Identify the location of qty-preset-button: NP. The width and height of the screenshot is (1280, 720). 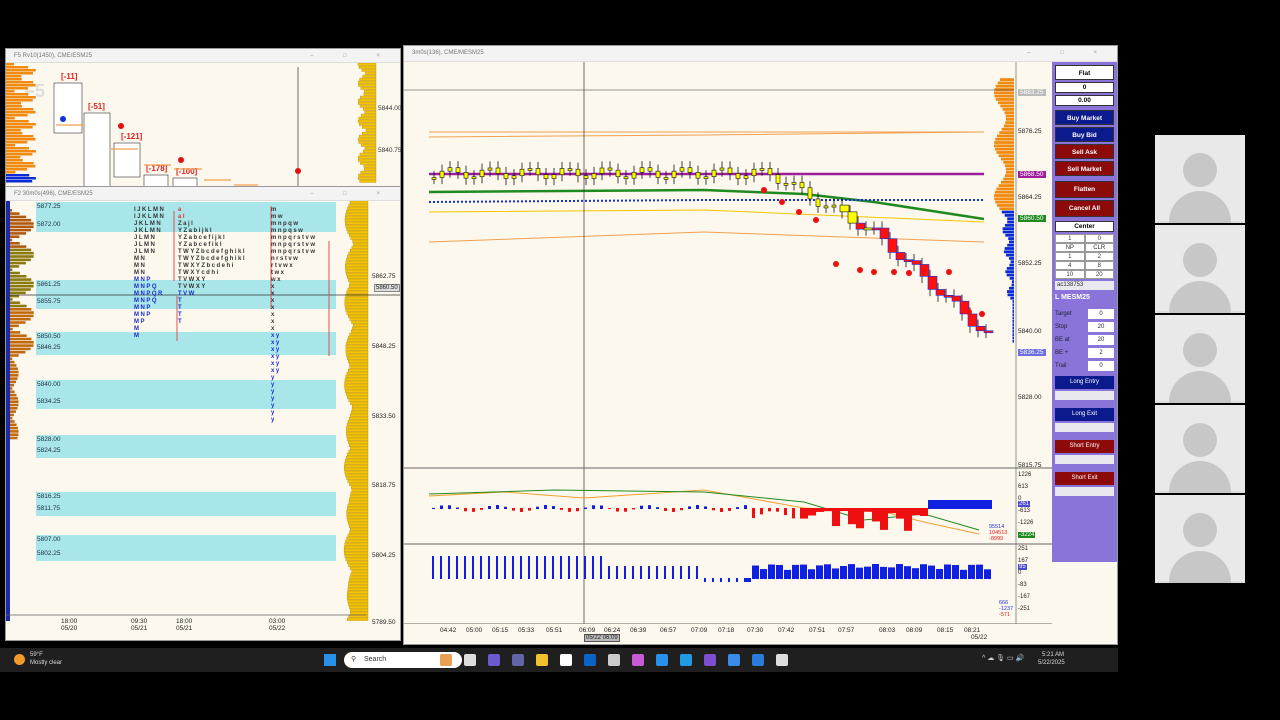
(1070, 247).